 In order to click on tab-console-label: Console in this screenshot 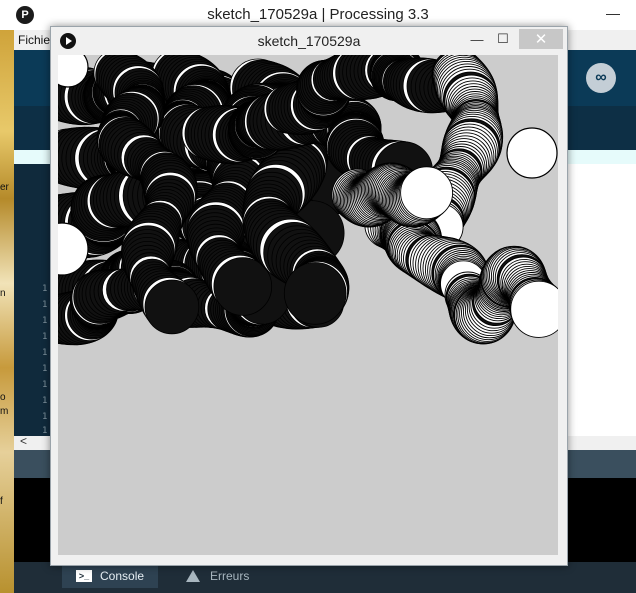, I will do `click(122, 576)`.